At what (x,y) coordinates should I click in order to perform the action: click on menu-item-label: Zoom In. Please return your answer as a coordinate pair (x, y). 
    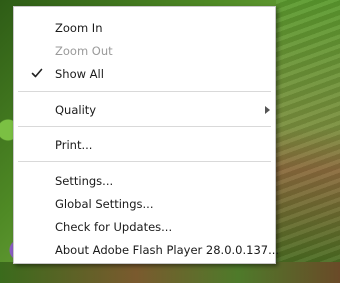
    Looking at the image, I should click on (79, 28).